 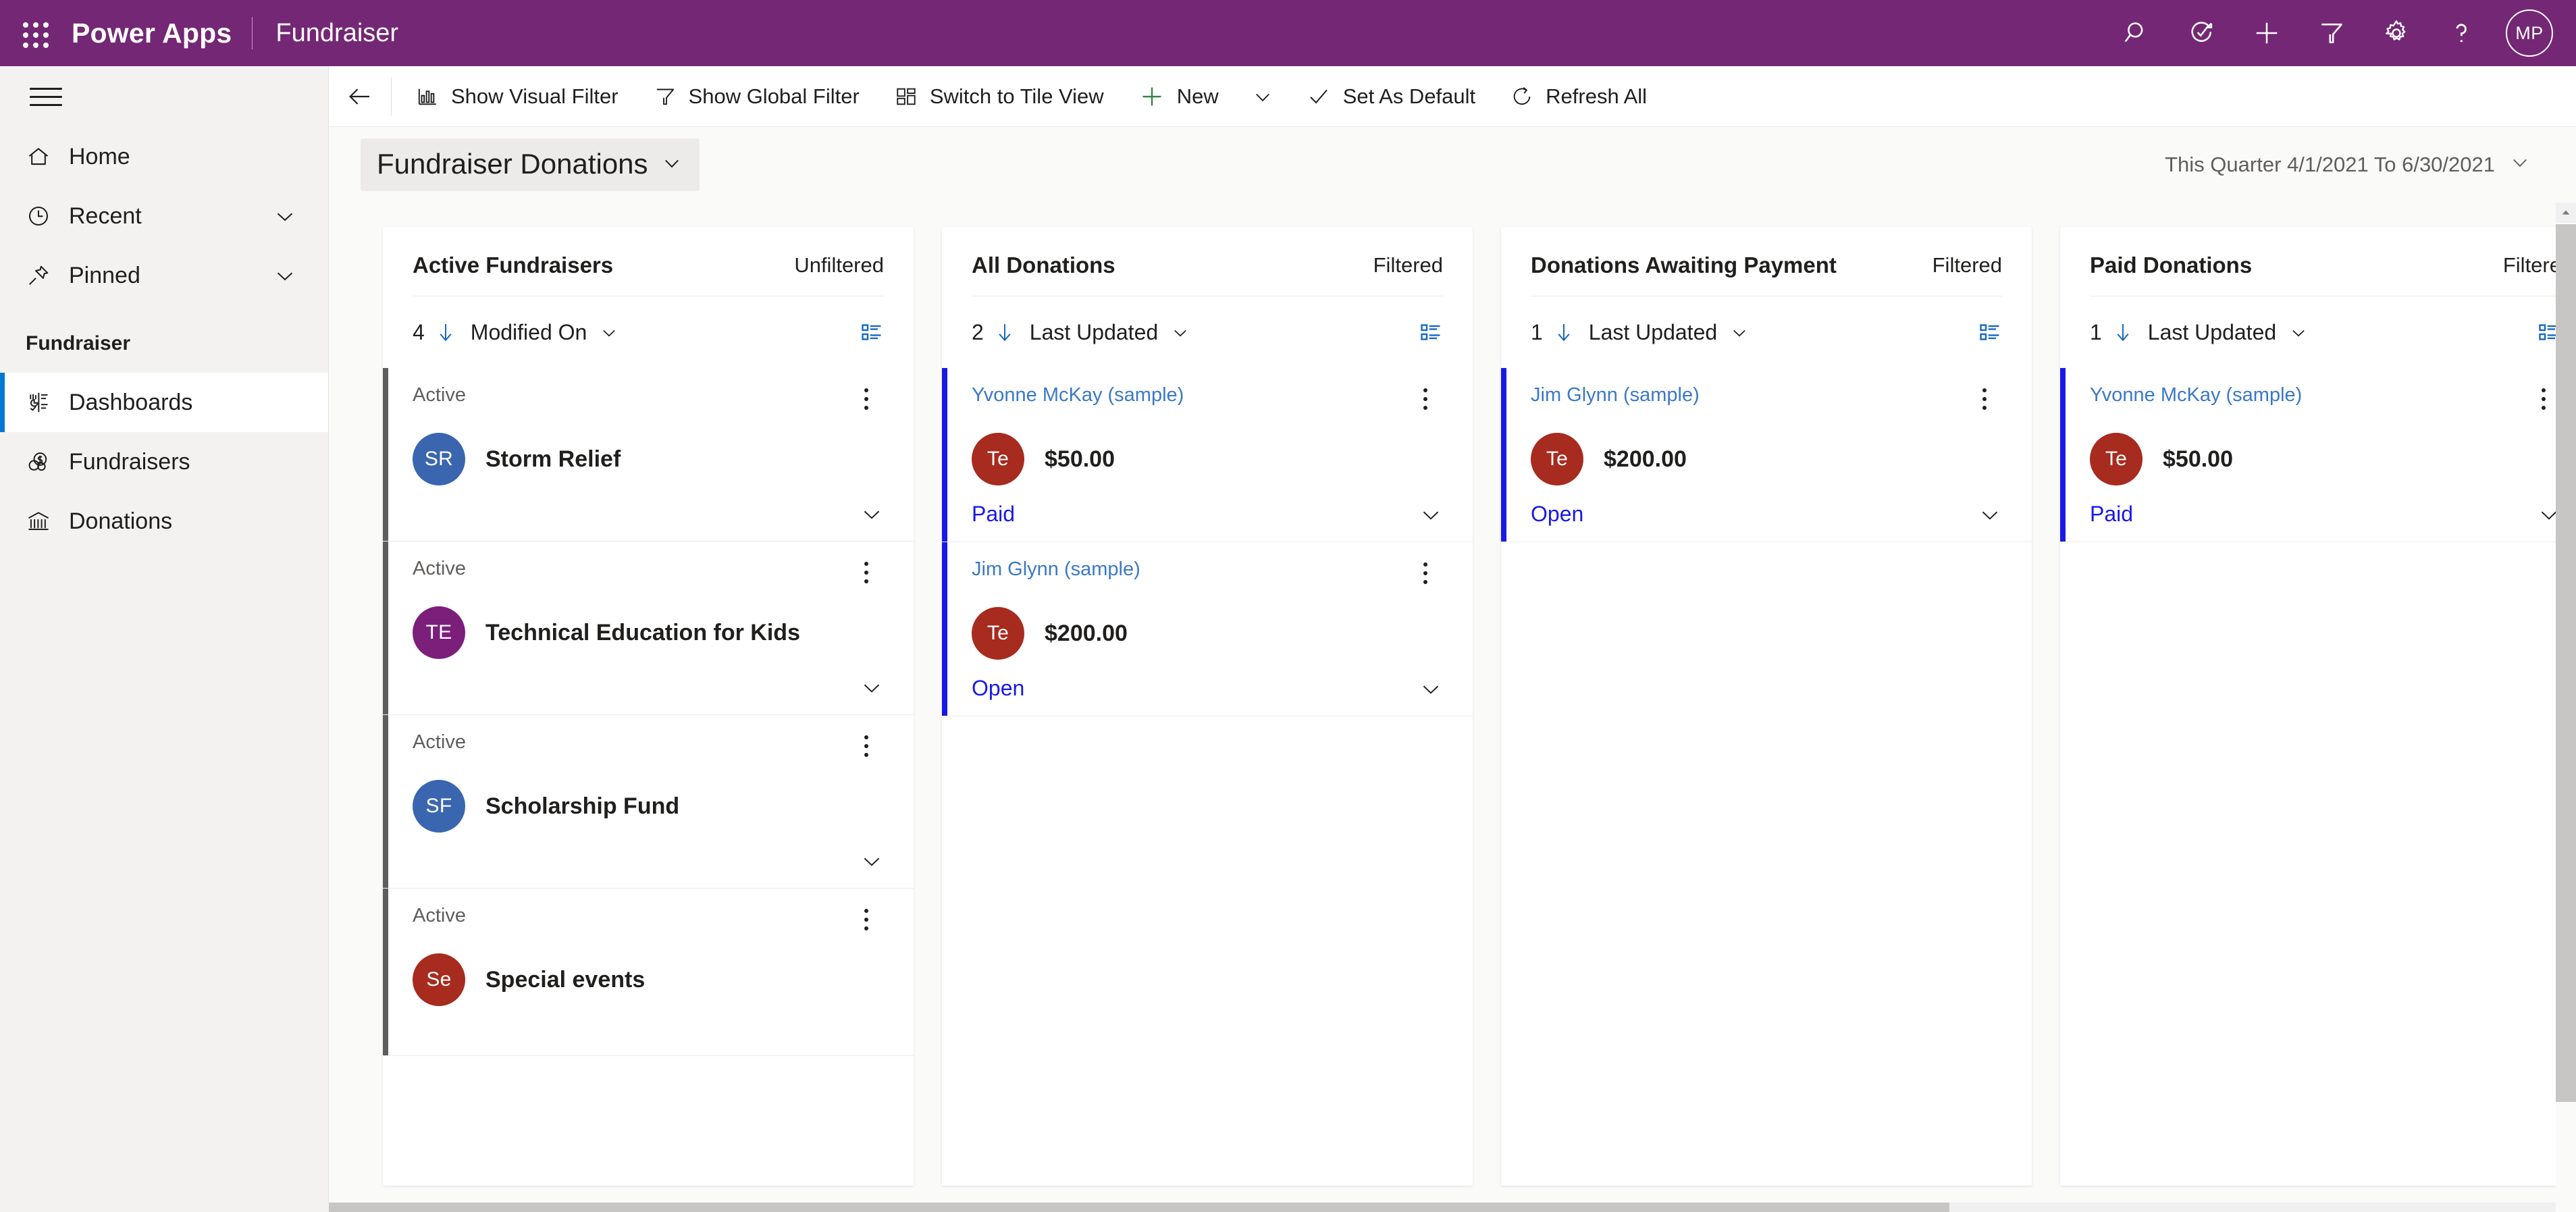 What do you see at coordinates (34, 33) in the screenshot?
I see `waffle-menu-icon` at bounding box center [34, 33].